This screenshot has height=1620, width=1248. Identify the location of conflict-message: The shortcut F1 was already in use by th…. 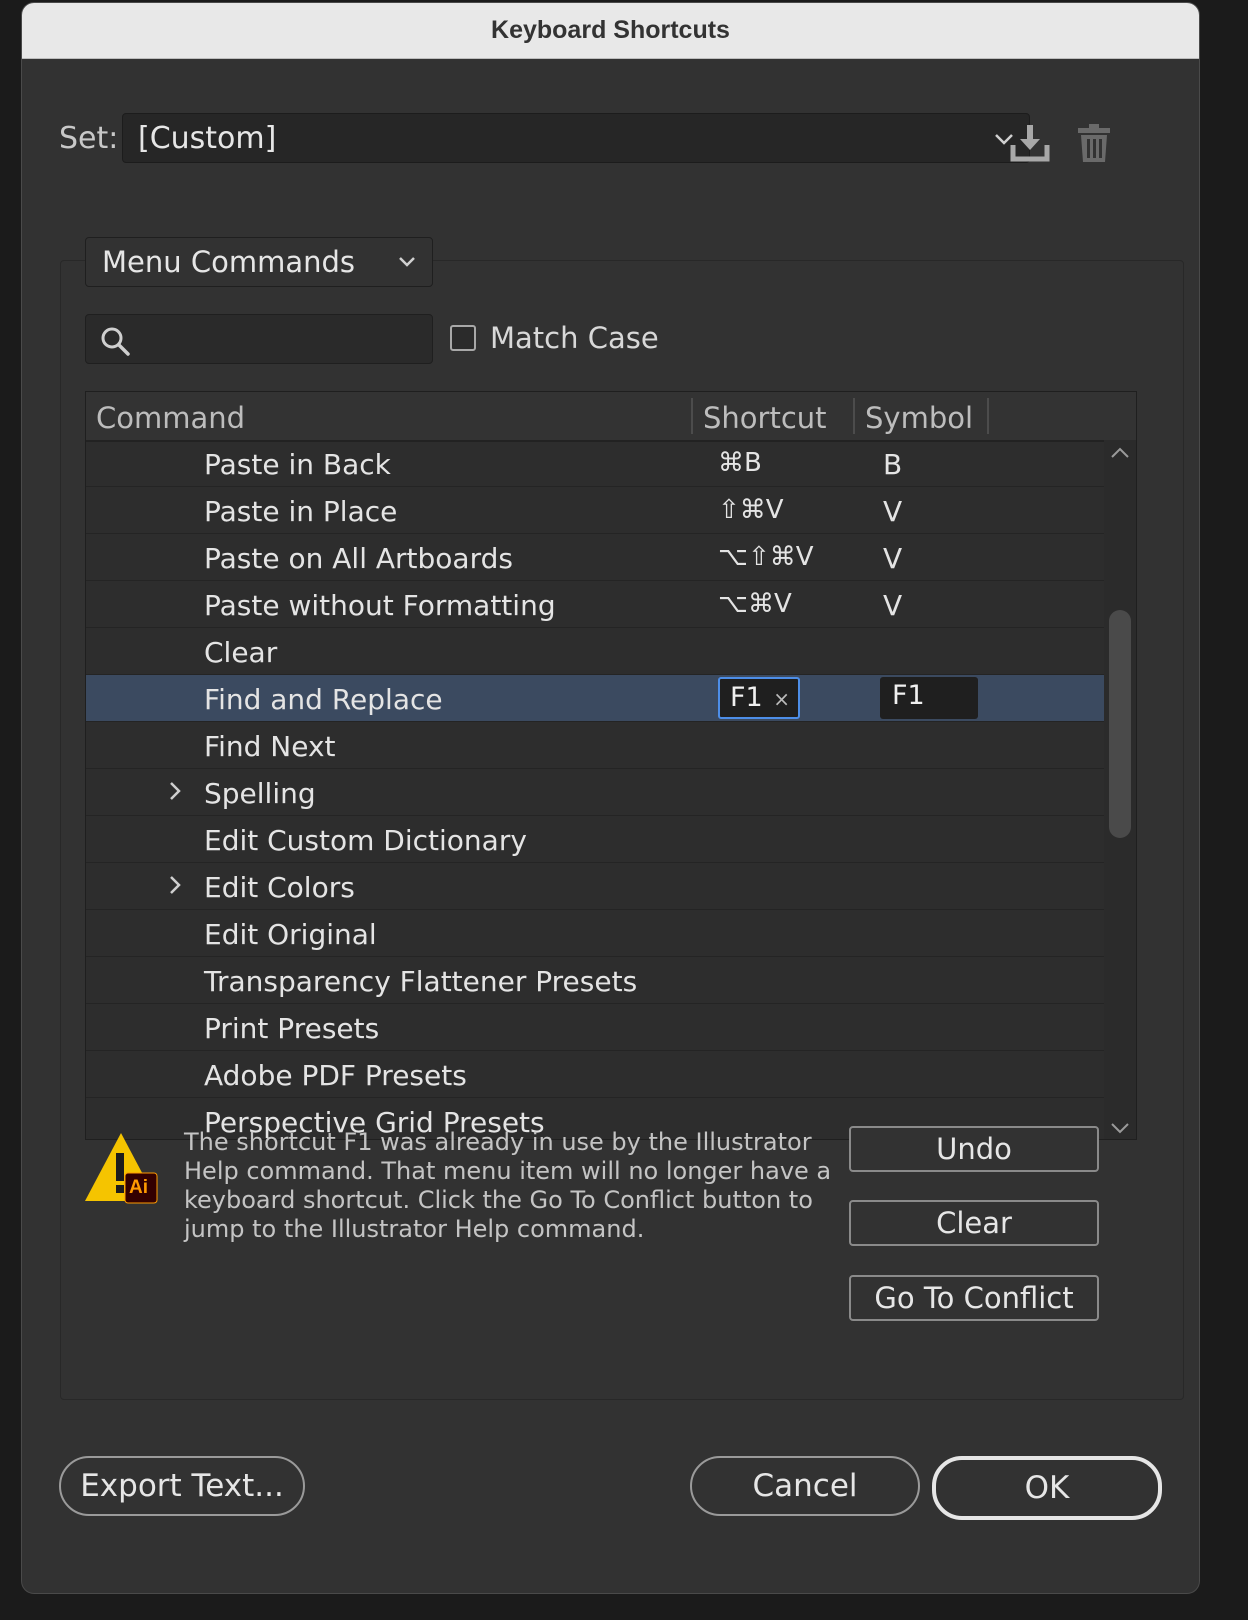
(508, 1185).